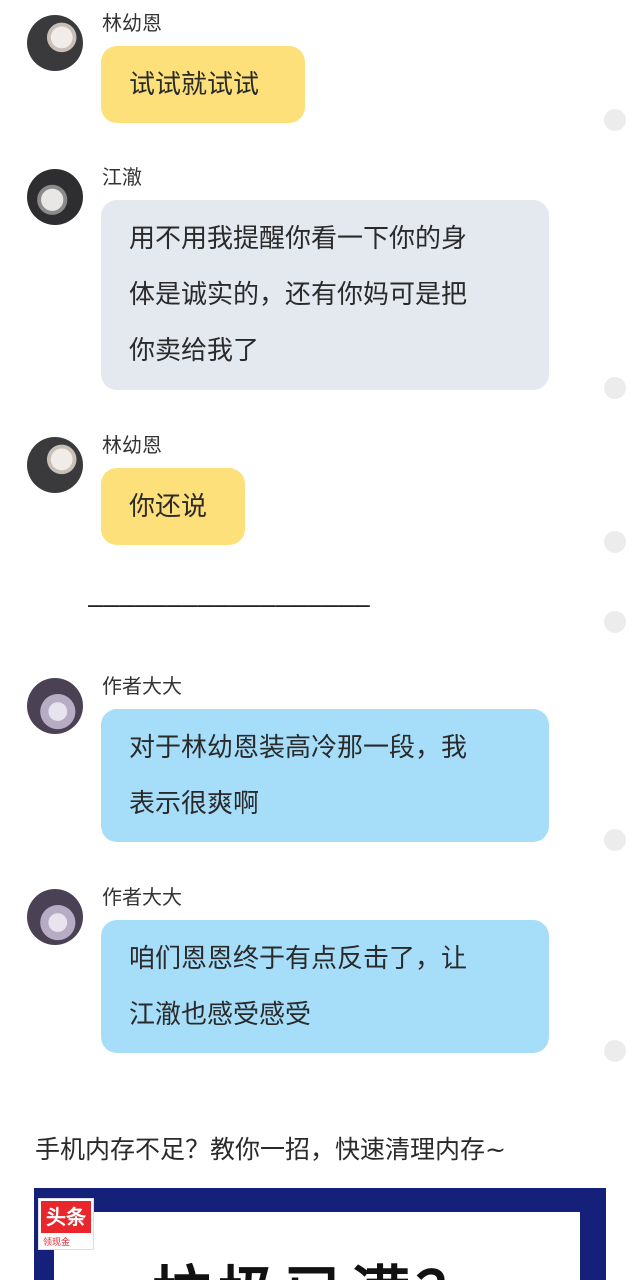 The height and width of the screenshot is (1280, 640). Describe the element at coordinates (220, 1015) in the screenshot. I see `message-line: 江澈也感受感受` at that location.